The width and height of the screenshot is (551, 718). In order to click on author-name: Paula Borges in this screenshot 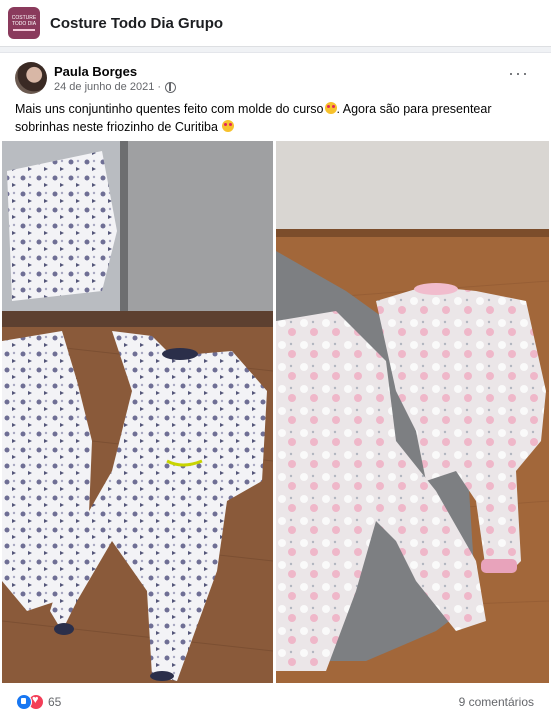, I will do `click(95, 71)`.